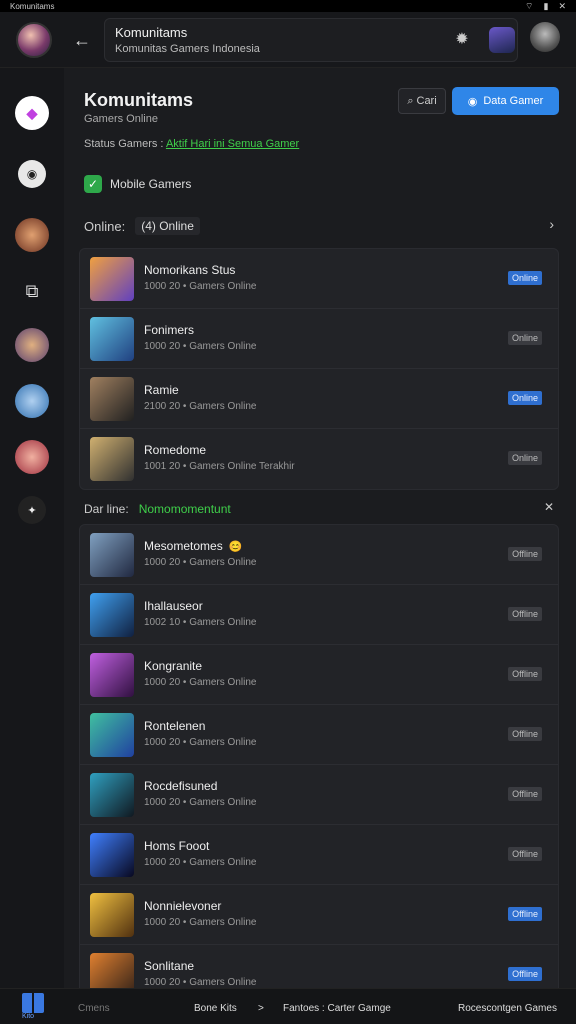 The height and width of the screenshot is (1024, 576). I want to click on header-subtitle: Komunitas Gamers Indonesia, so click(187, 49).